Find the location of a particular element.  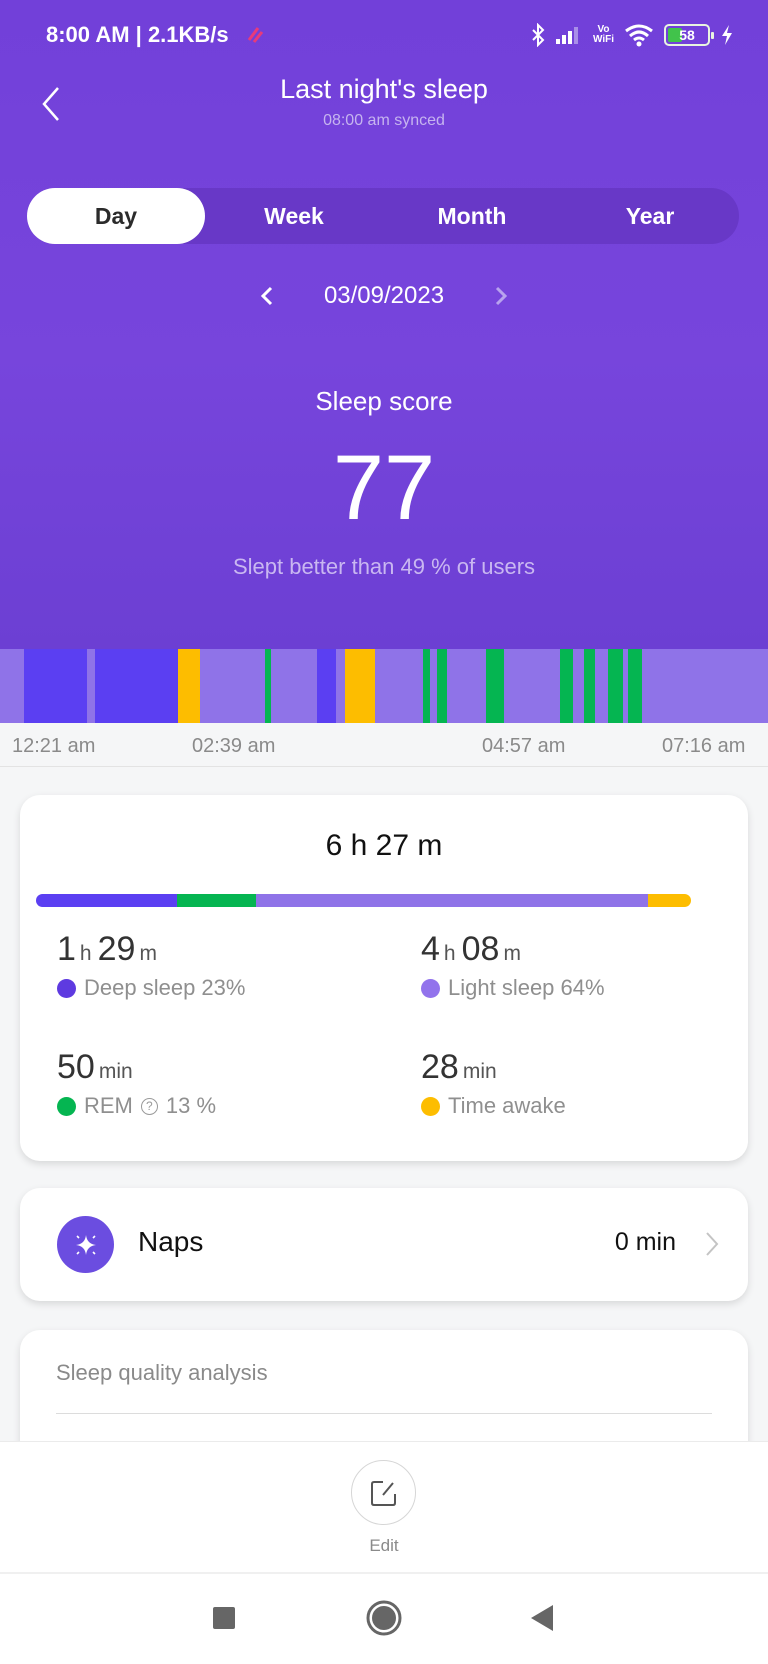

sync-status: 08:00 am synced is located at coordinates (384, 120).